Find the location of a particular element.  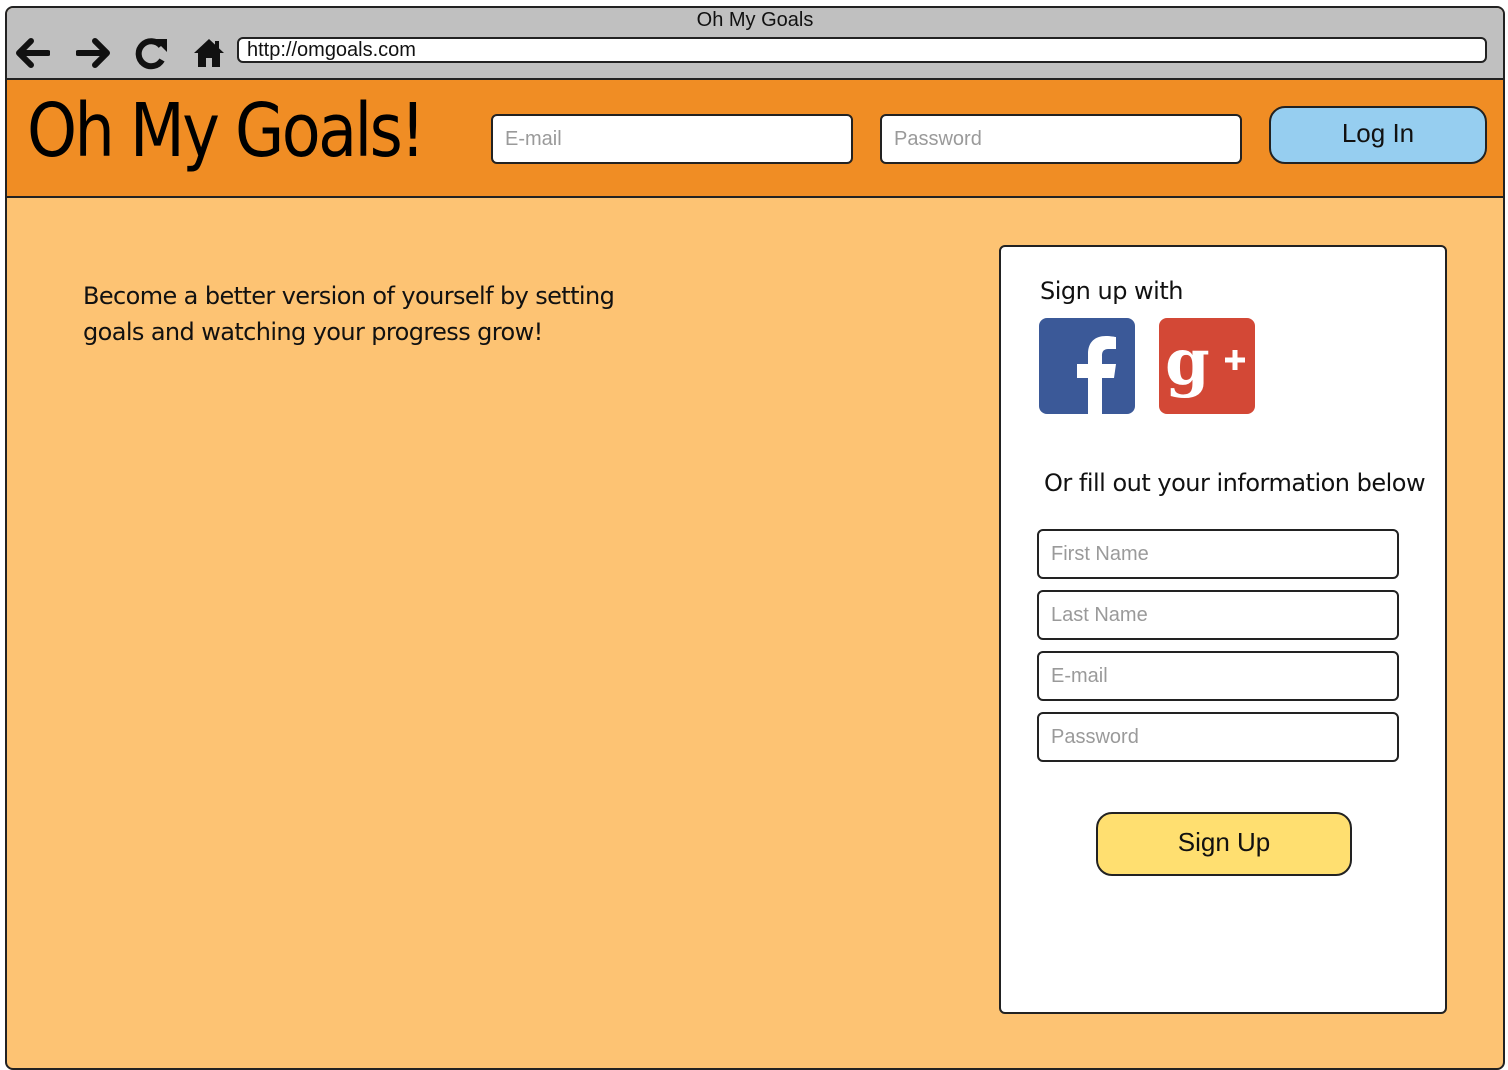

first-name-input is located at coordinates (1218, 554).